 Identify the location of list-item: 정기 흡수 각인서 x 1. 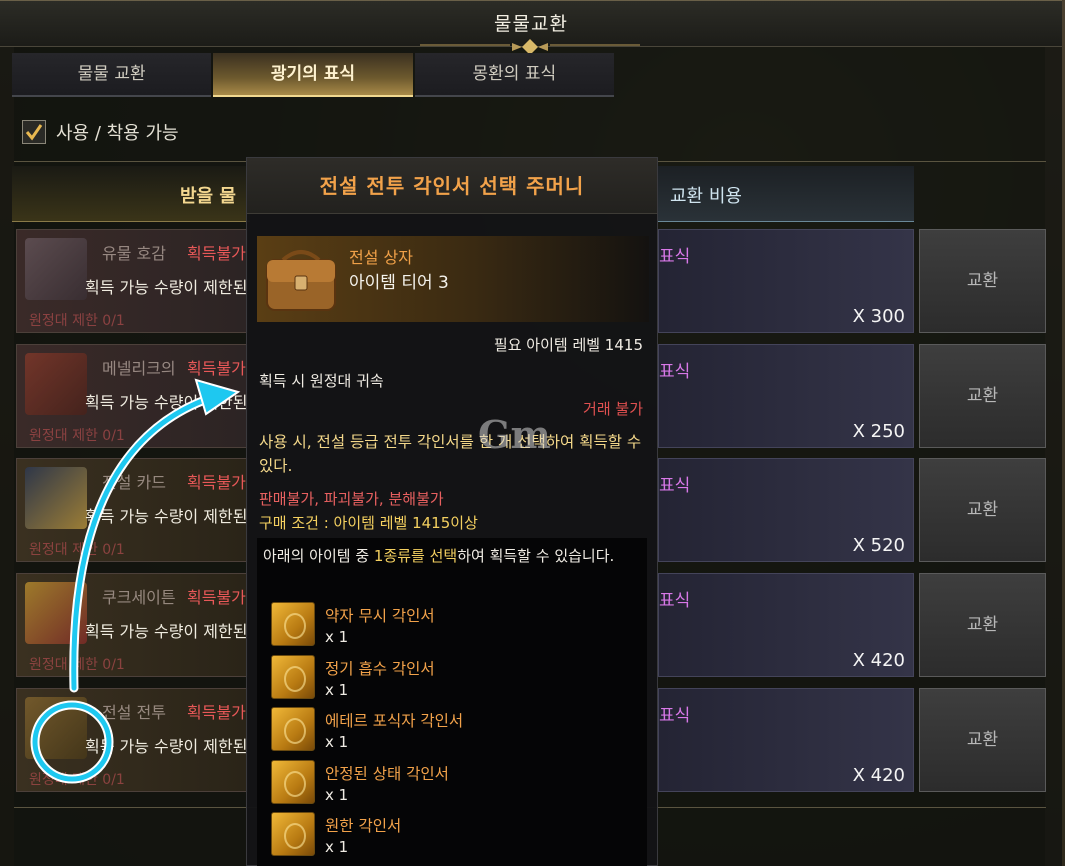
(456, 679).